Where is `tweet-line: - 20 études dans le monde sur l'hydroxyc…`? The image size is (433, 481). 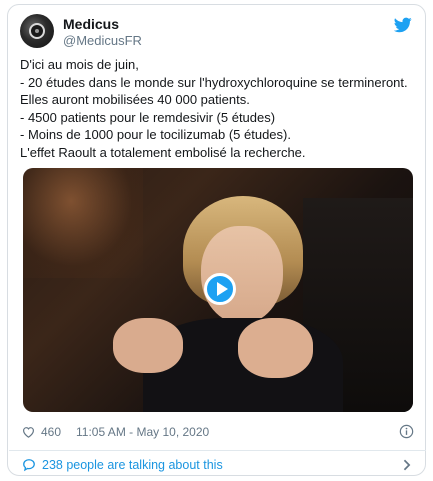
tweet-line: - 20 études dans le monde sur l'hydroxyc… is located at coordinates (214, 82).